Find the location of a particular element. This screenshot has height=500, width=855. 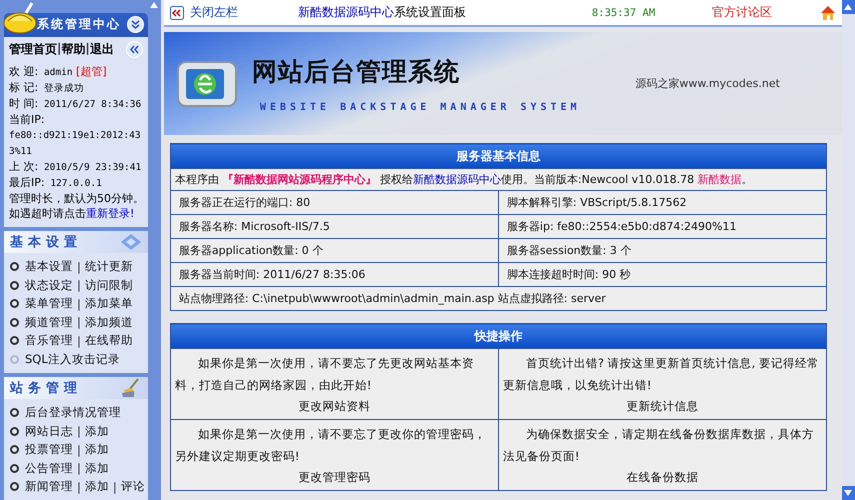

tip-text: 如果你是第一次使用，请不要忘了更改你的管理密码，另外建议定期更改密码! is located at coordinates (330, 445).